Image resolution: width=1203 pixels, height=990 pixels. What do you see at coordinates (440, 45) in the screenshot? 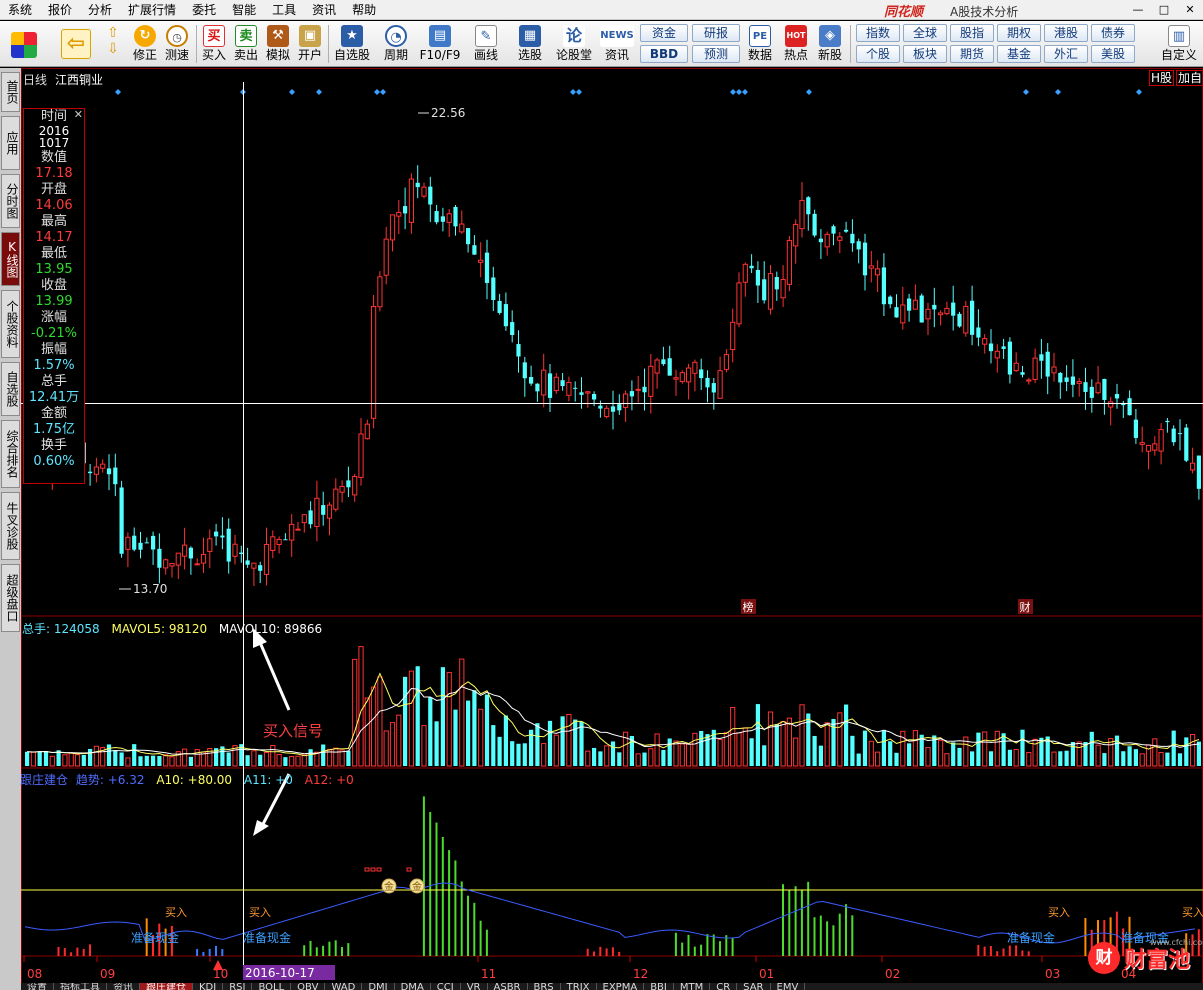
I see `f10-button: ▤ F10/F9` at bounding box center [440, 45].